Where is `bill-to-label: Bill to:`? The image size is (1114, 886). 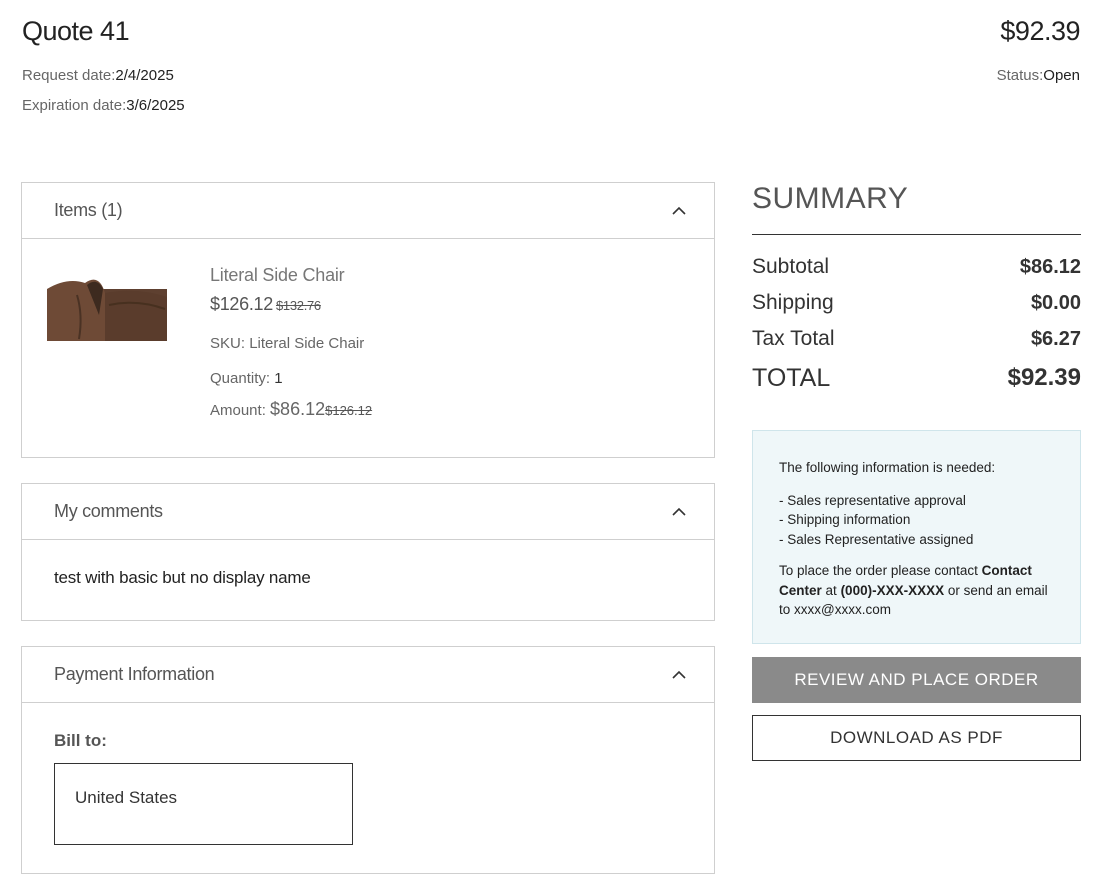 bill-to-label: Bill to: is located at coordinates (80, 740).